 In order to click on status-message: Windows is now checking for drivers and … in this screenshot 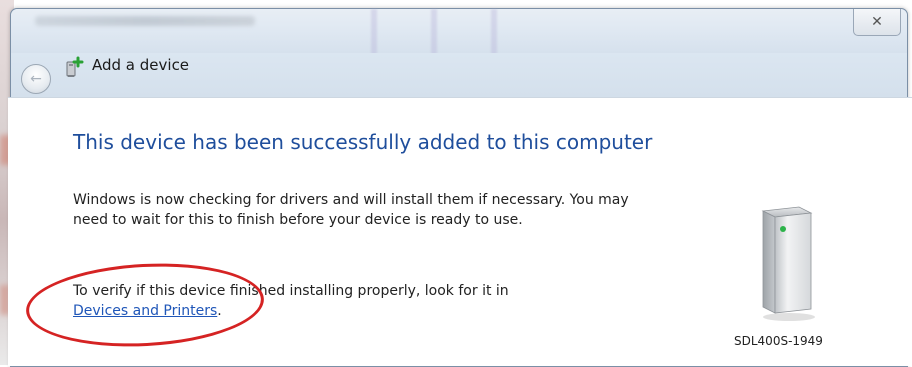, I will do `click(351, 210)`.